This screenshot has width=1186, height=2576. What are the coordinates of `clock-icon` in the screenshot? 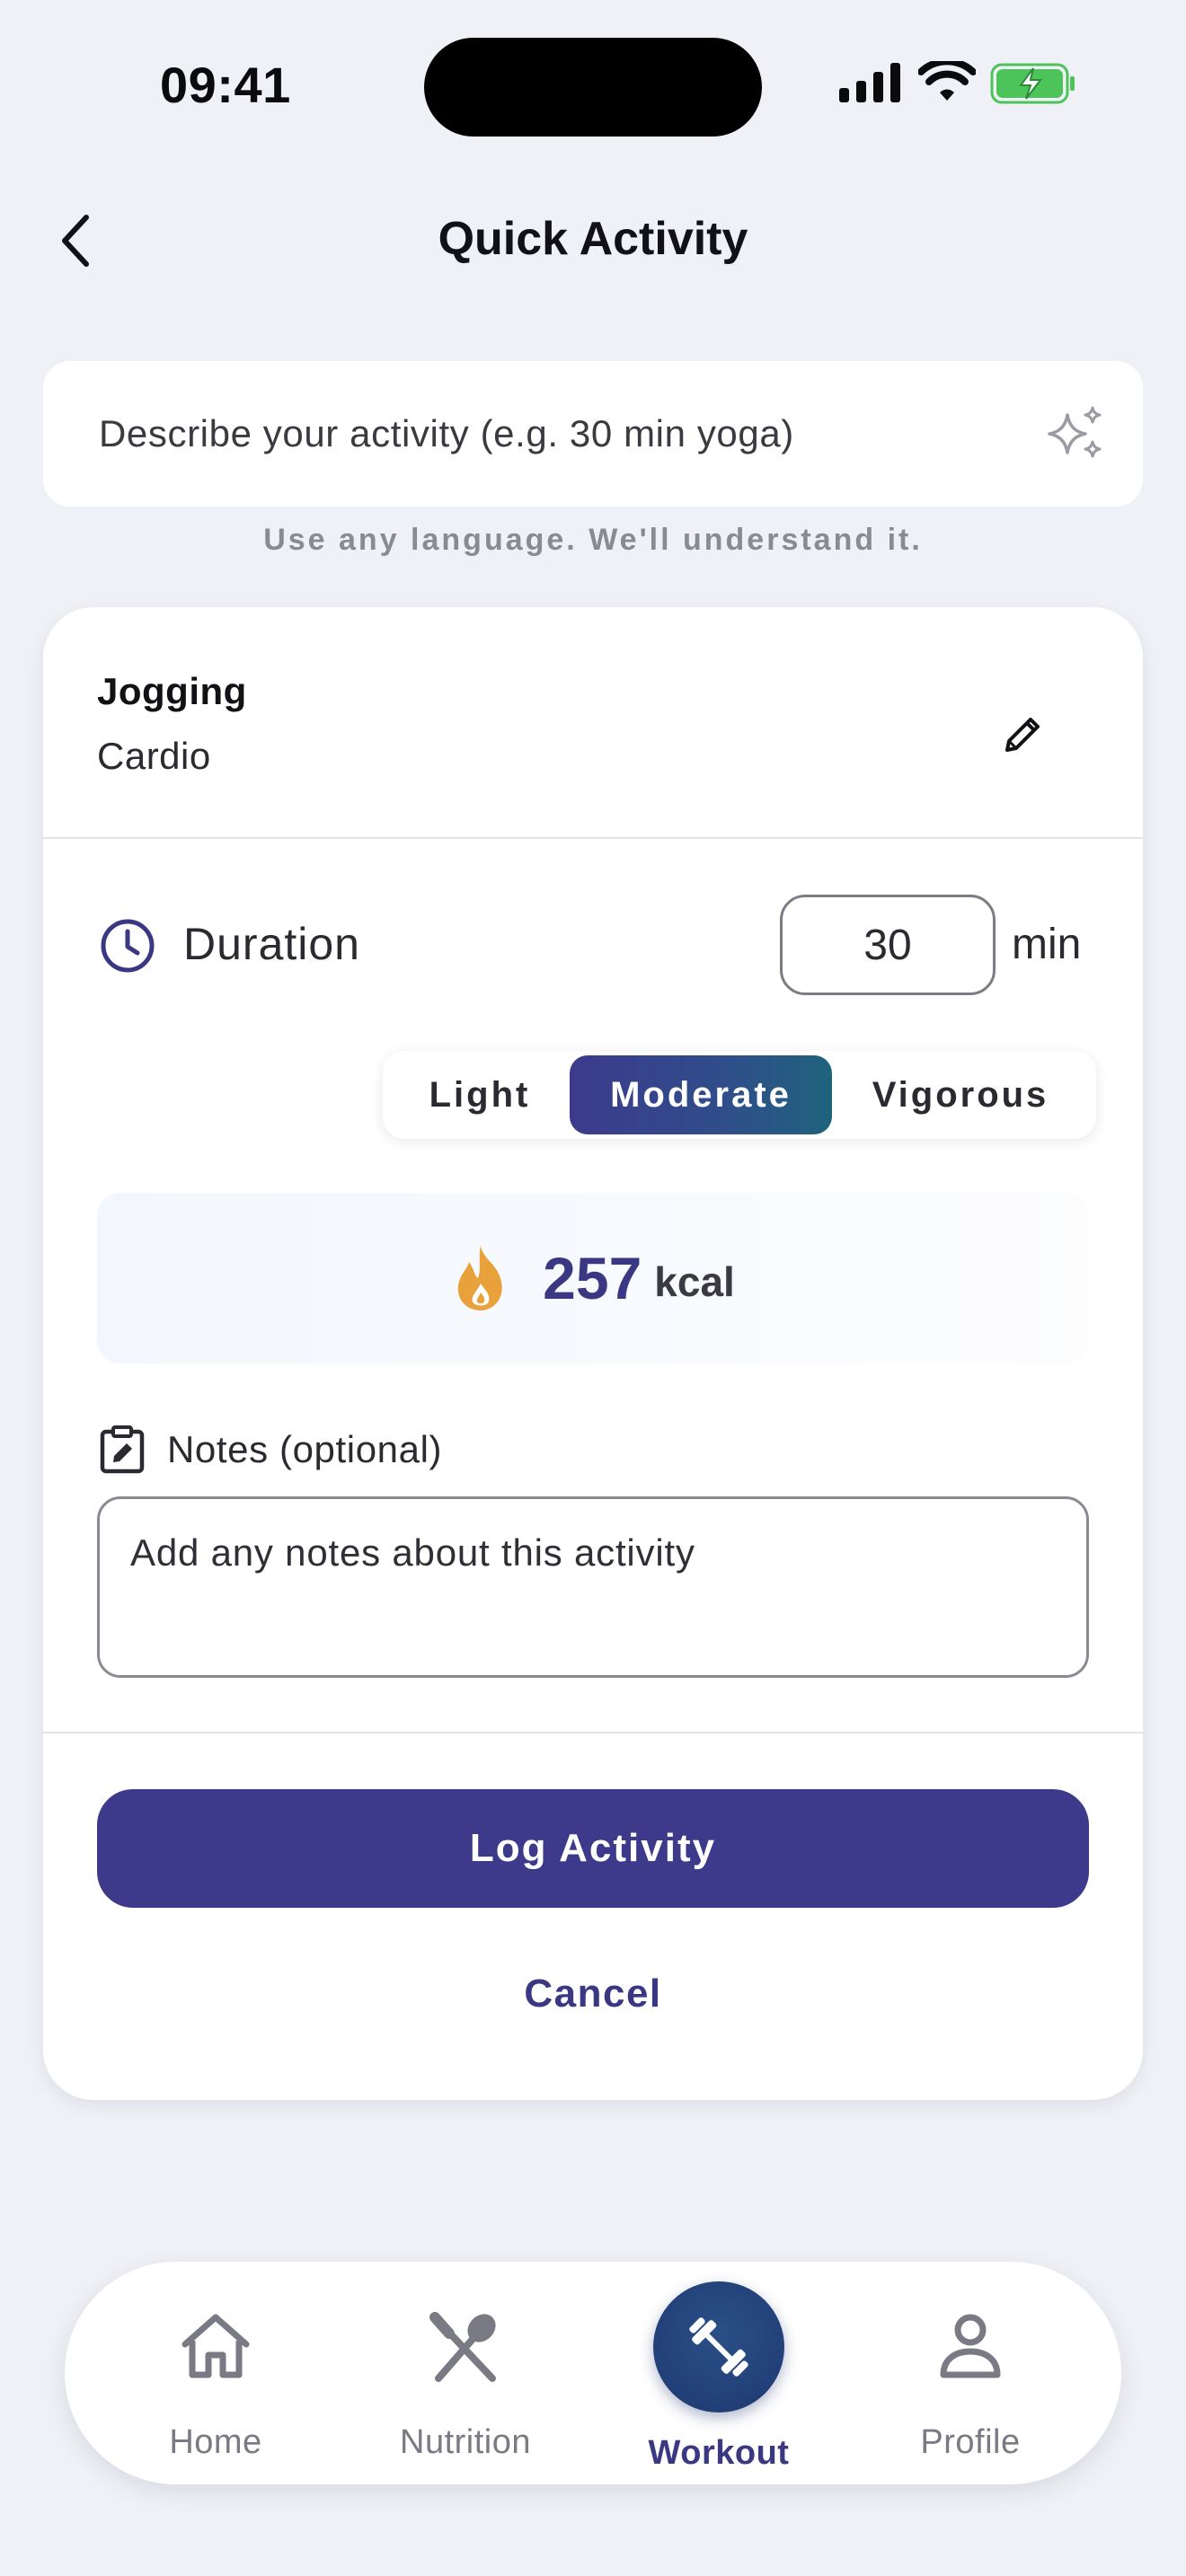 It's located at (128, 946).